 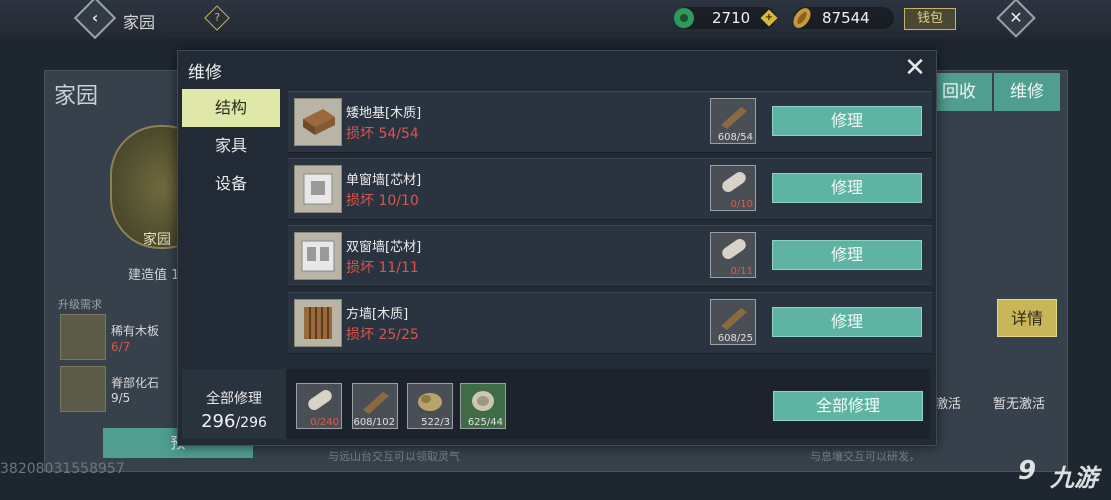 I want to click on wood-plank-icon: 608/25, so click(x=733, y=322).